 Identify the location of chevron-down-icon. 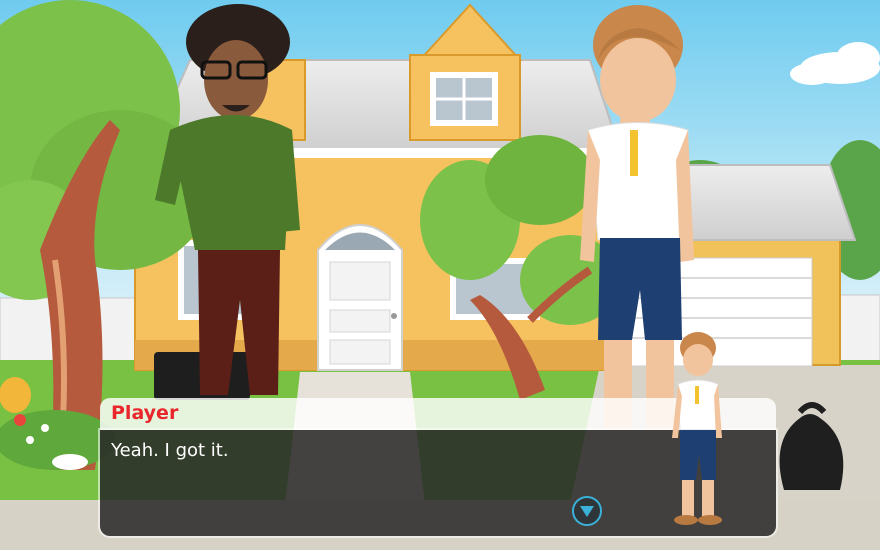
(587, 511).